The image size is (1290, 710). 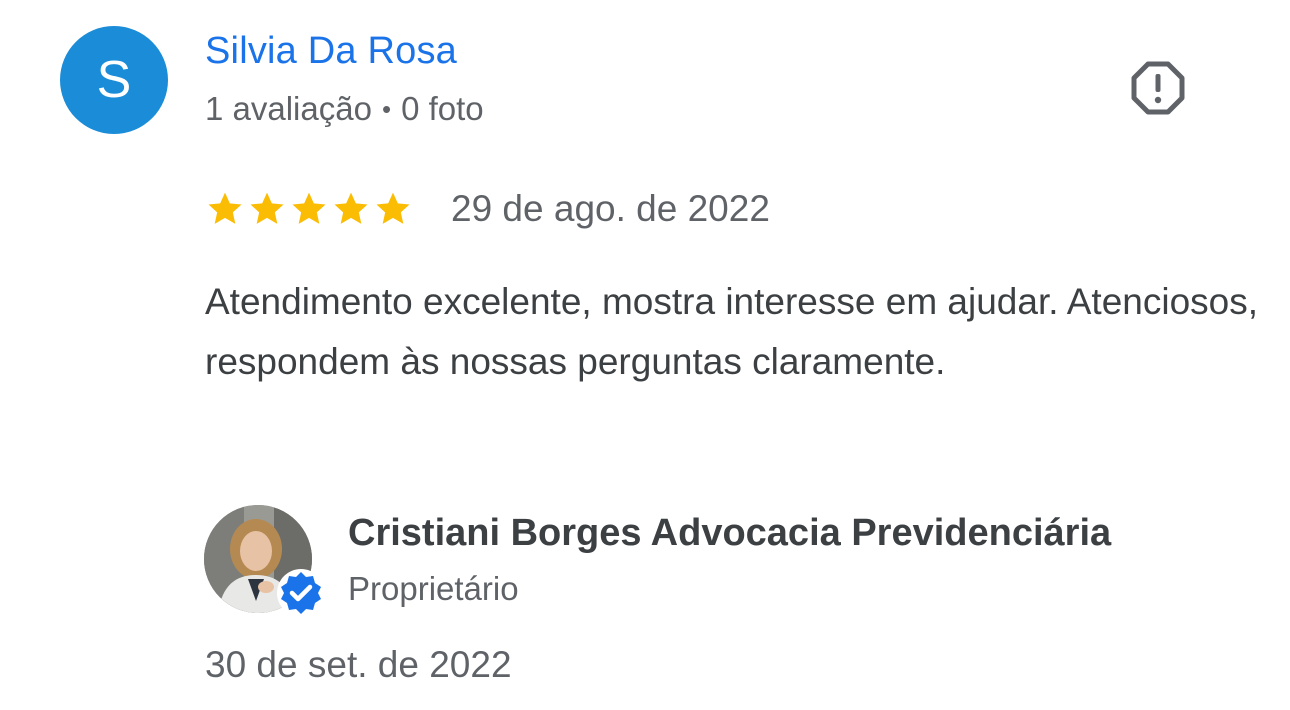 What do you see at coordinates (288, 108) in the screenshot?
I see `reviewer-reviews-count: 1 avaliação` at bounding box center [288, 108].